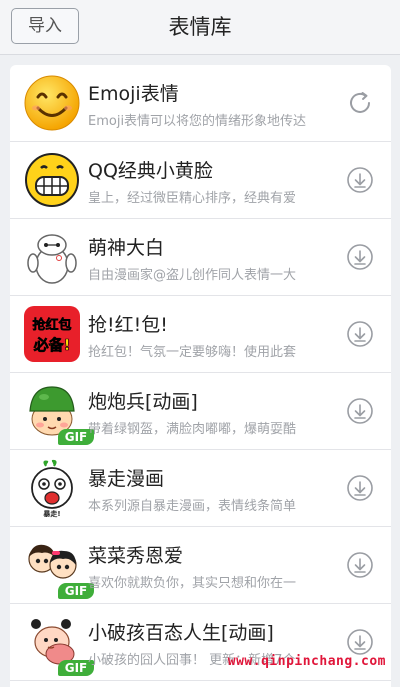 The image size is (400, 687). What do you see at coordinates (136, 556) in the screenshot?
I see `item-name: 菜菜秀恩爱` at bounding box center [136, 556].